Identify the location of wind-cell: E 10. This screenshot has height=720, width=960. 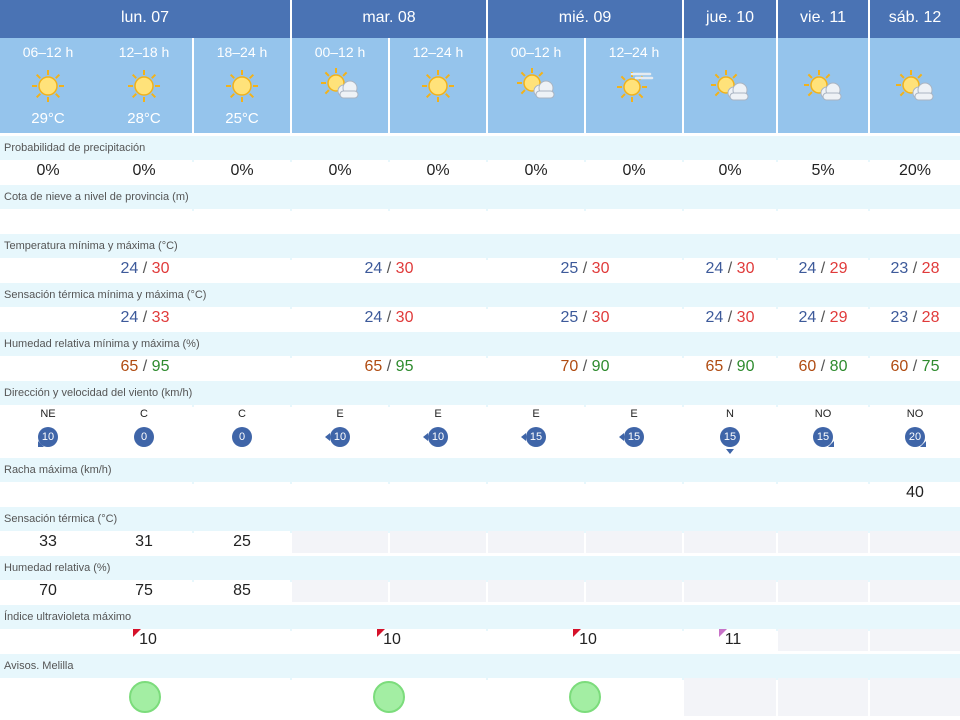
(438, 430).